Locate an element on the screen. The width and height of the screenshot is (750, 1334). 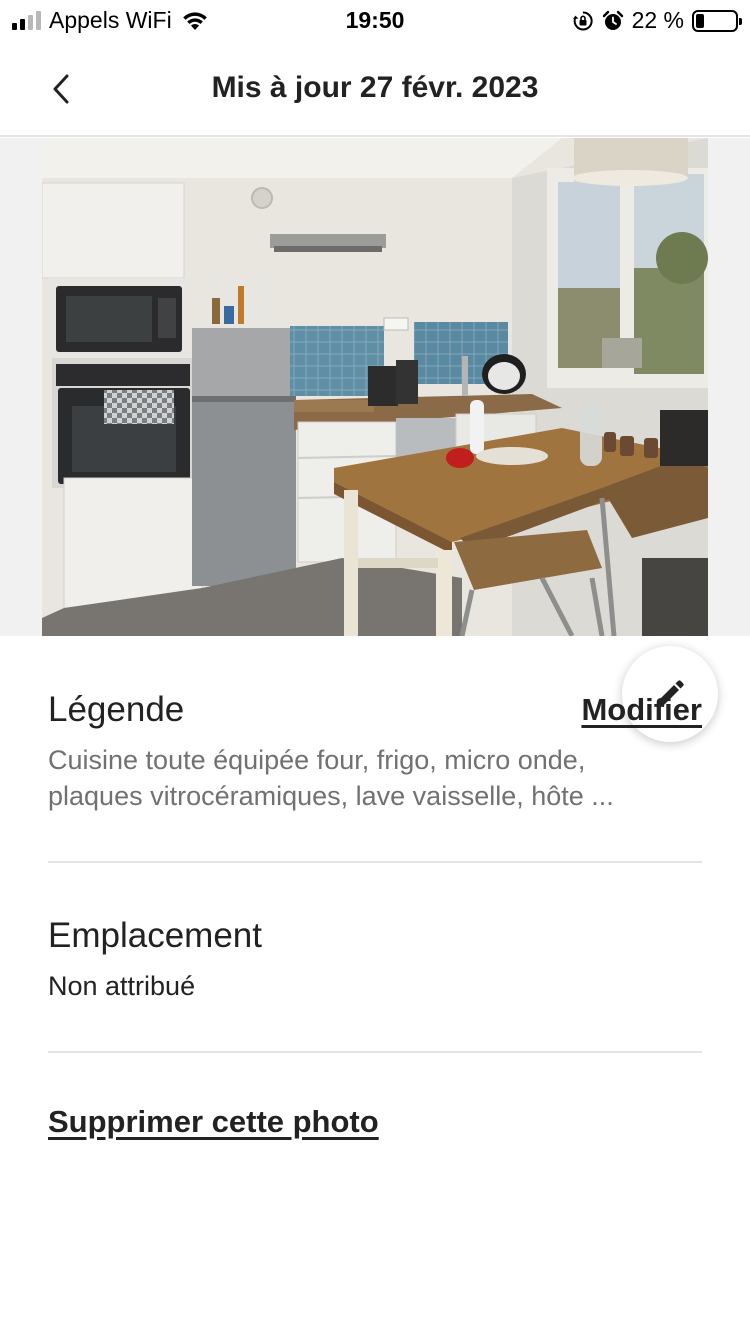
page-title: Mis à jour 27 févr. 2023 is located at coordinates (375, 87).